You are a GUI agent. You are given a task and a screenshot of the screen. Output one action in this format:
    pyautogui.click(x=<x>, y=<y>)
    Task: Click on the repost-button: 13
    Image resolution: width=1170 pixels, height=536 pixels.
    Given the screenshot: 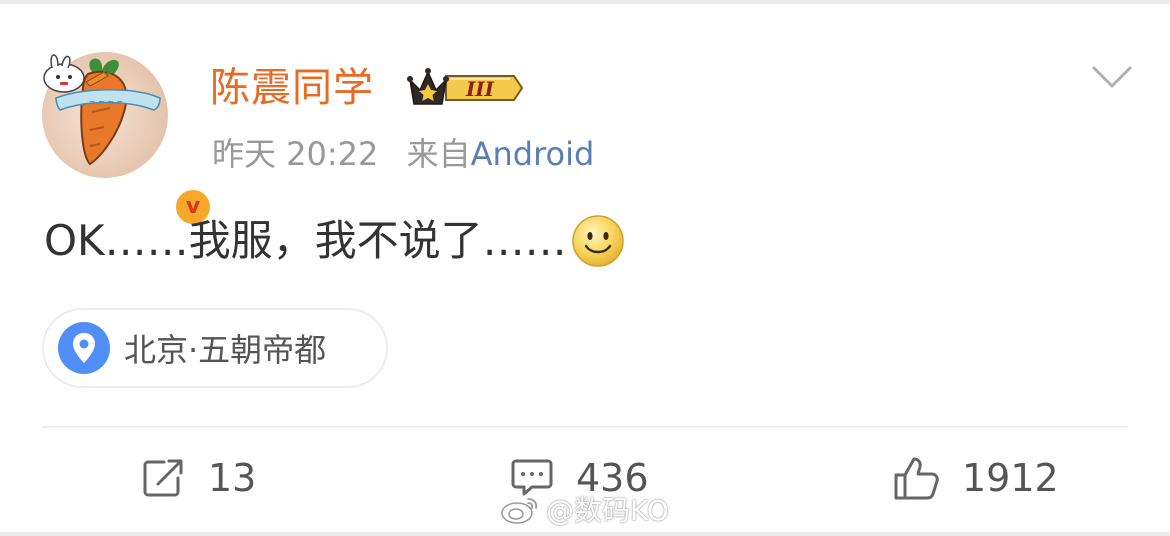 What is the action you would take?
    pyautogui.click(x=199, y=478)
    